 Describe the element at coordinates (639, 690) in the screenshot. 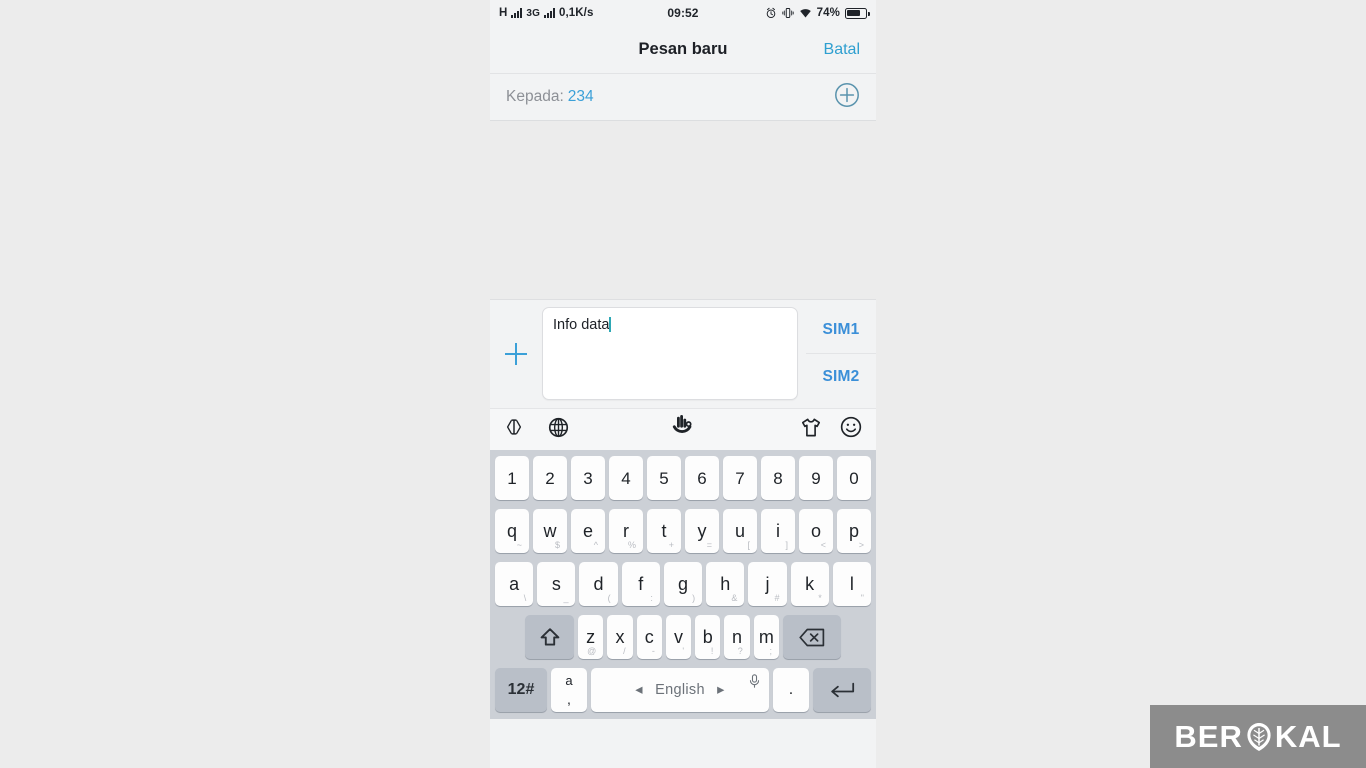

I see `space-prev-arrow: ◂` at that location.